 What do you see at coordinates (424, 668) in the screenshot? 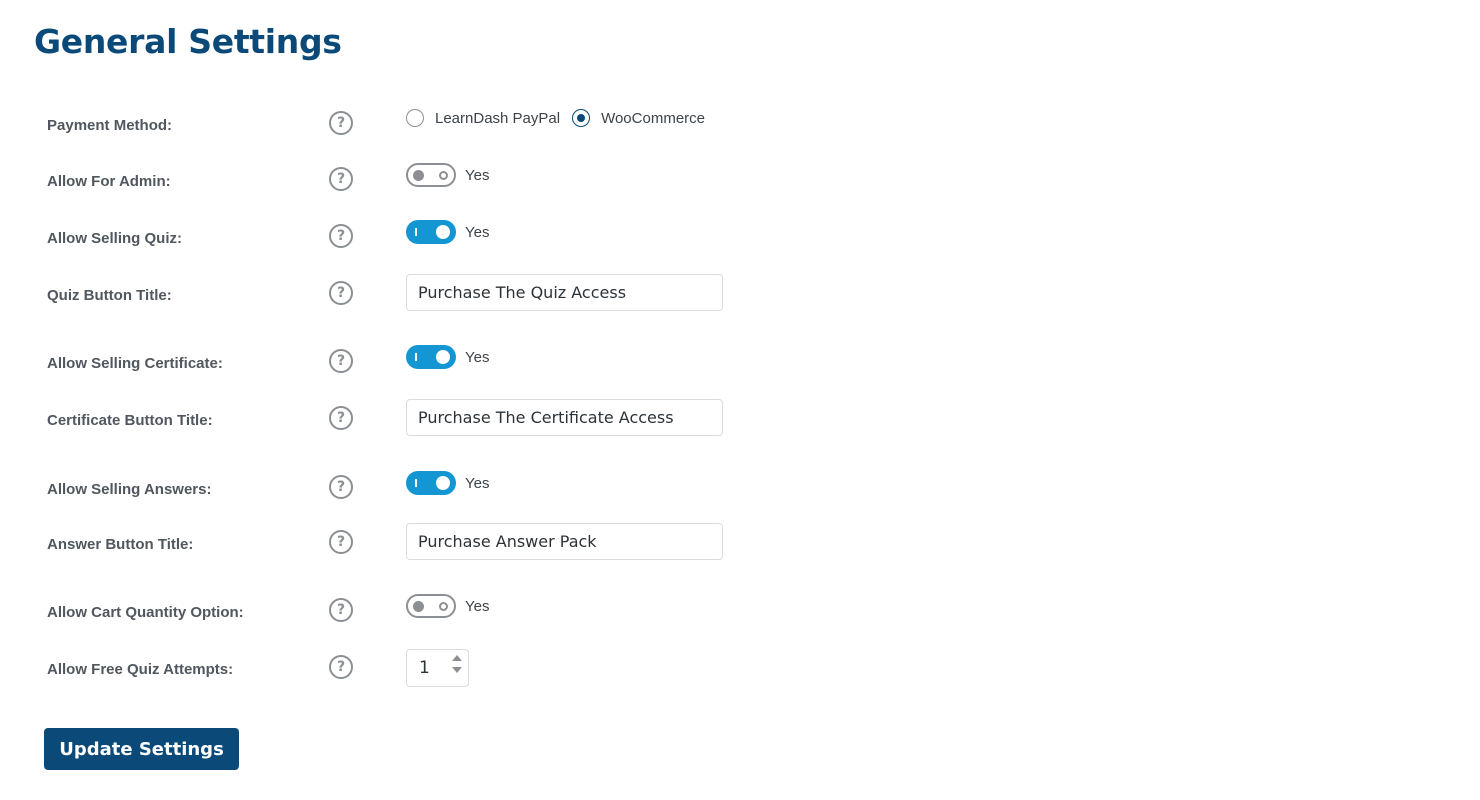
I see `free-quiz-attempts-value: 1` at bounding box center [424, 668].